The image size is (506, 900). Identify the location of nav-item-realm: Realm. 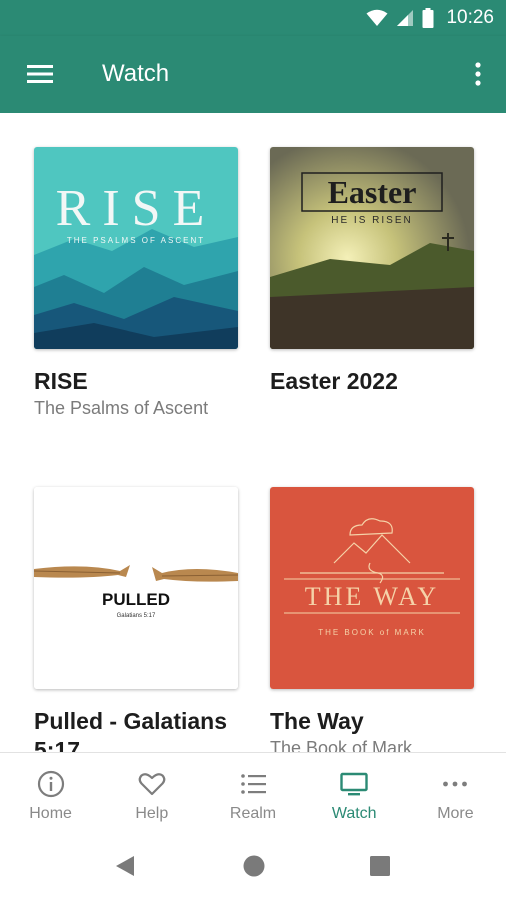
(252, 792).